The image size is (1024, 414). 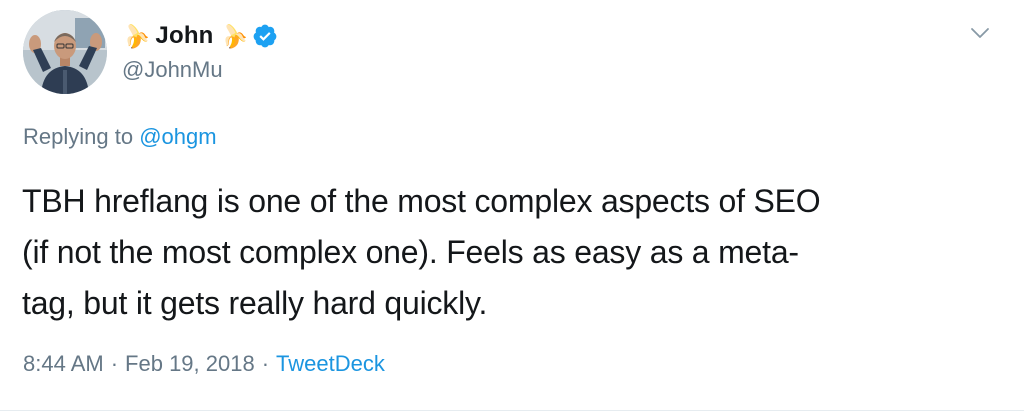 I want to click on replying-to-label: Replying to, so click(x=78, y=136).